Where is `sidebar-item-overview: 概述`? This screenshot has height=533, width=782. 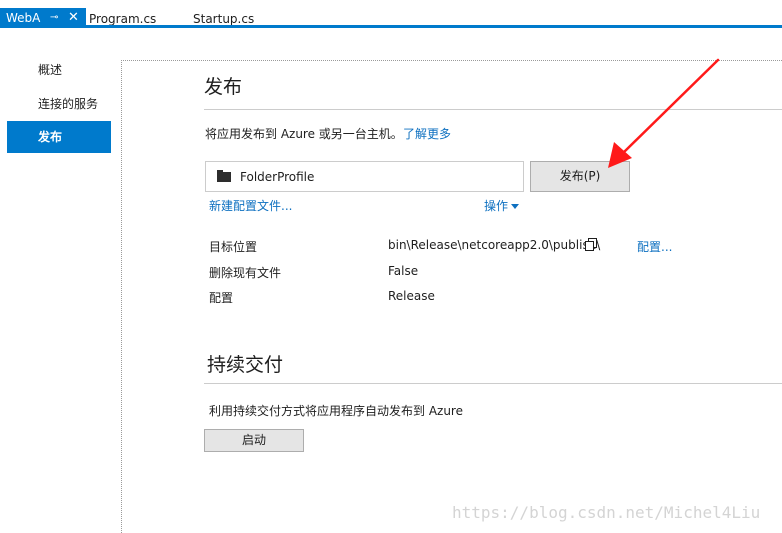 sidebar-item-overview: 概述 is located at coordinates (59, 70).